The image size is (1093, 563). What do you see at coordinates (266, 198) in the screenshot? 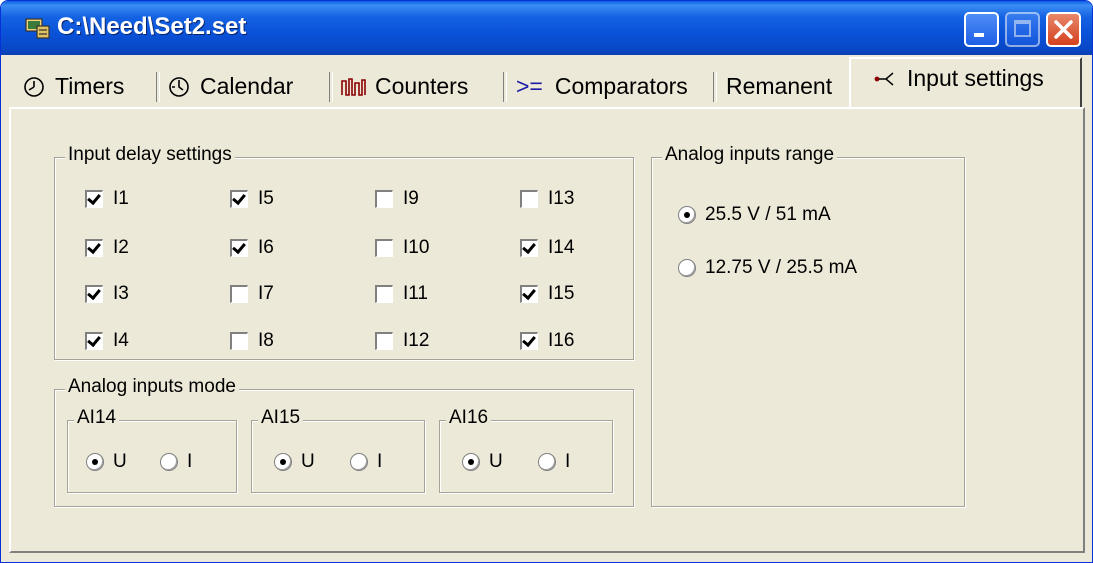
I see `checkbox-label: I5` at bounding box center [266, 198].